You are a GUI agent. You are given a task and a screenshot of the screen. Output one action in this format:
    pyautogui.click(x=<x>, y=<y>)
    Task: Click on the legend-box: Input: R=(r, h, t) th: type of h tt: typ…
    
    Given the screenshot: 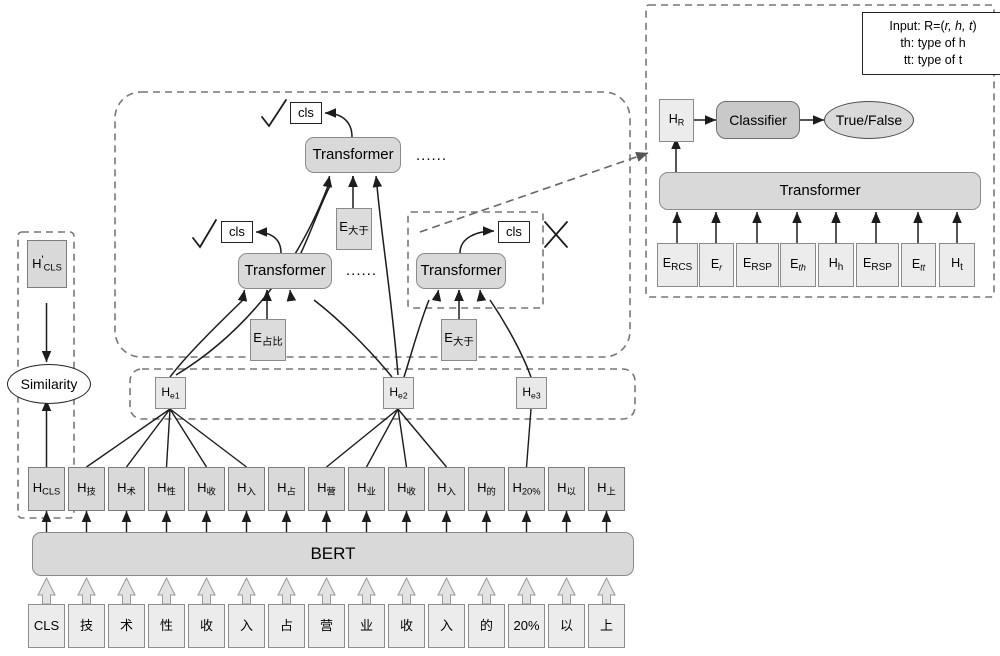 What is the action you would take?
    pyautogui.click(x=931, y=43)
    